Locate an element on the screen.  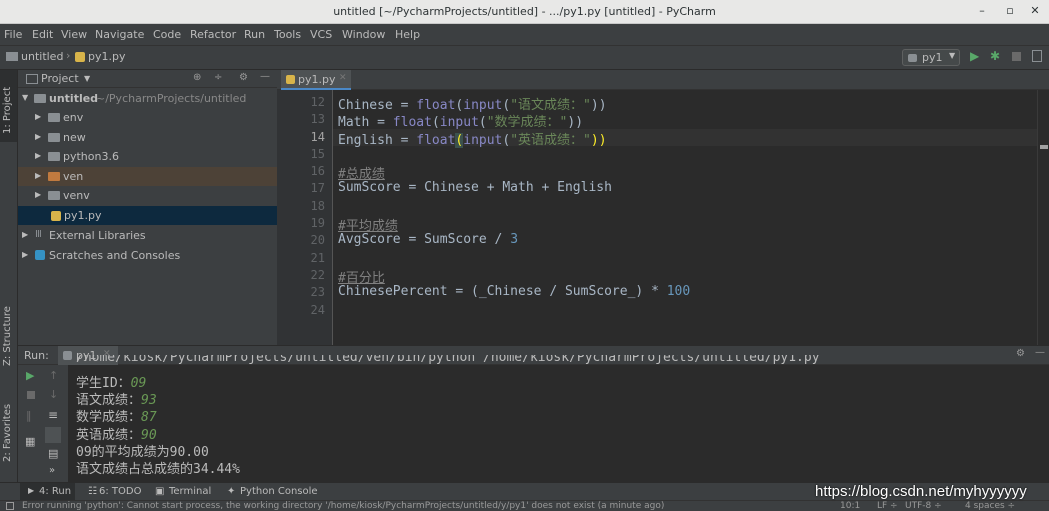
tree-root: ▼ untitled ~/PycharmProjects/untitled is located at coordinates (147, 98).